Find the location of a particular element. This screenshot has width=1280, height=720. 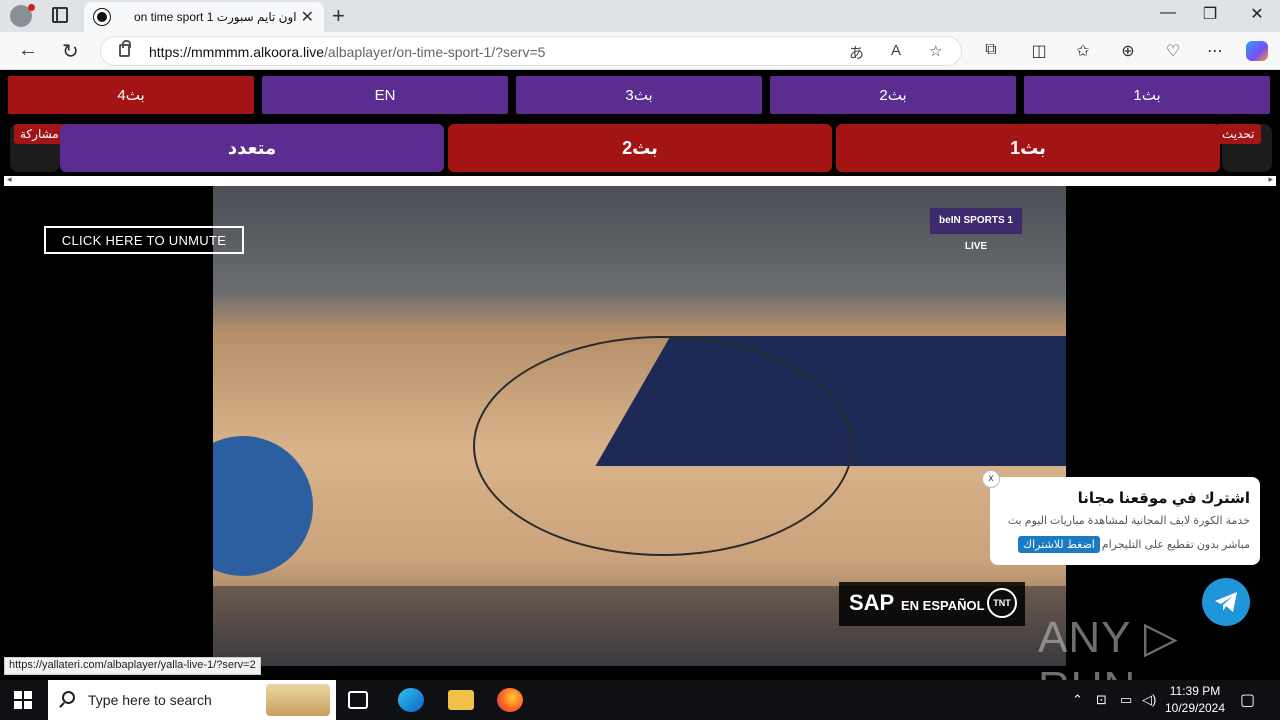

soccer-ball-icon is located at coordinates (102, 17).